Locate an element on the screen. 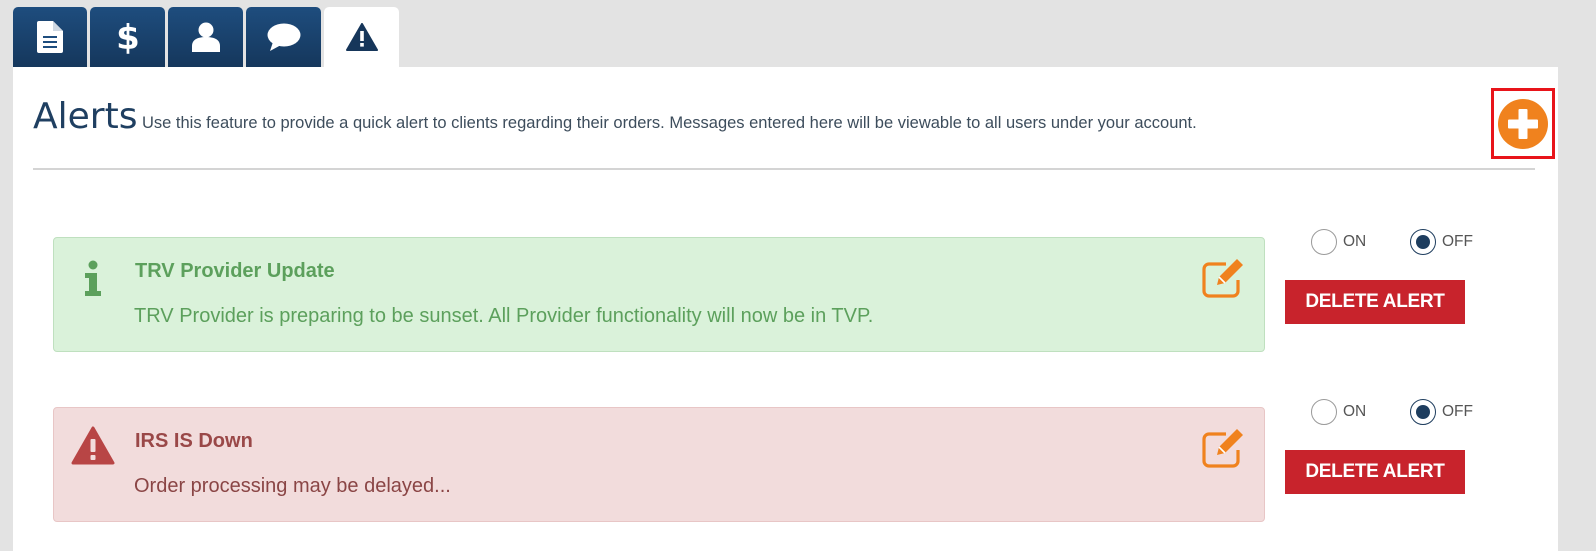 This screenshot has width=1596, height=551. tab-documents is located at coordinates (50, 37).